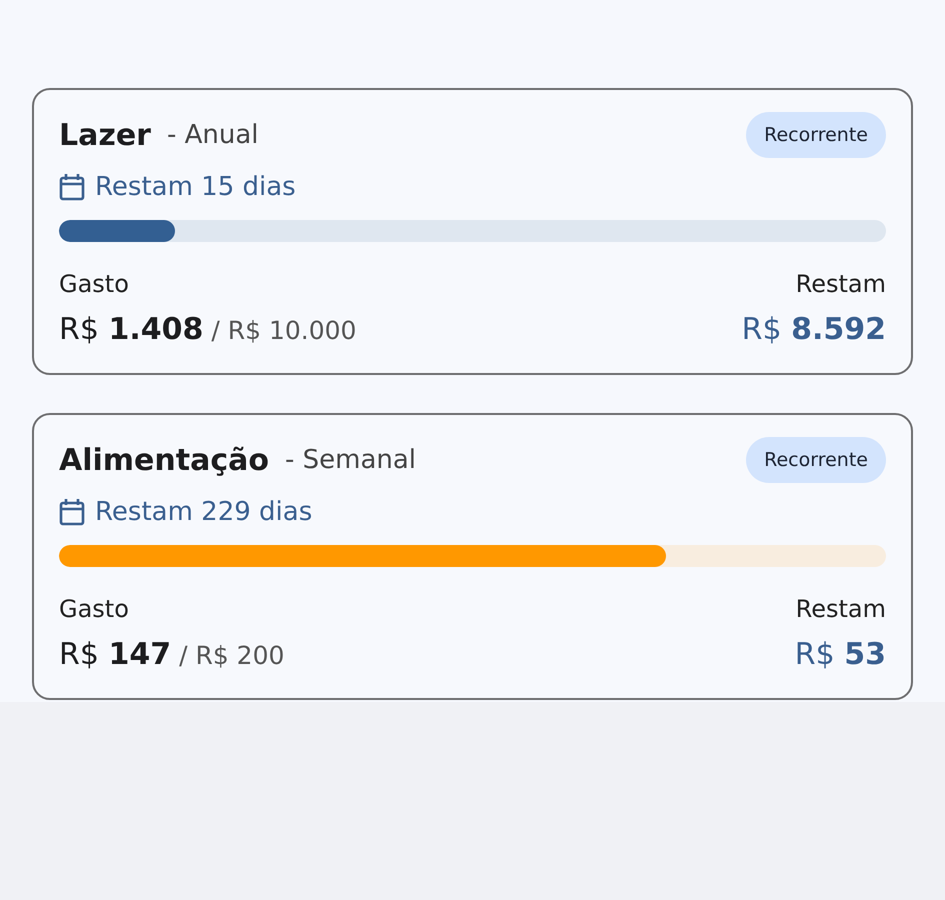 This screenshot has width=945, height=900. Describe the element at coordinates (840, 654) in the screenshot. I see `remaining-amount: R$ 53` at that location.